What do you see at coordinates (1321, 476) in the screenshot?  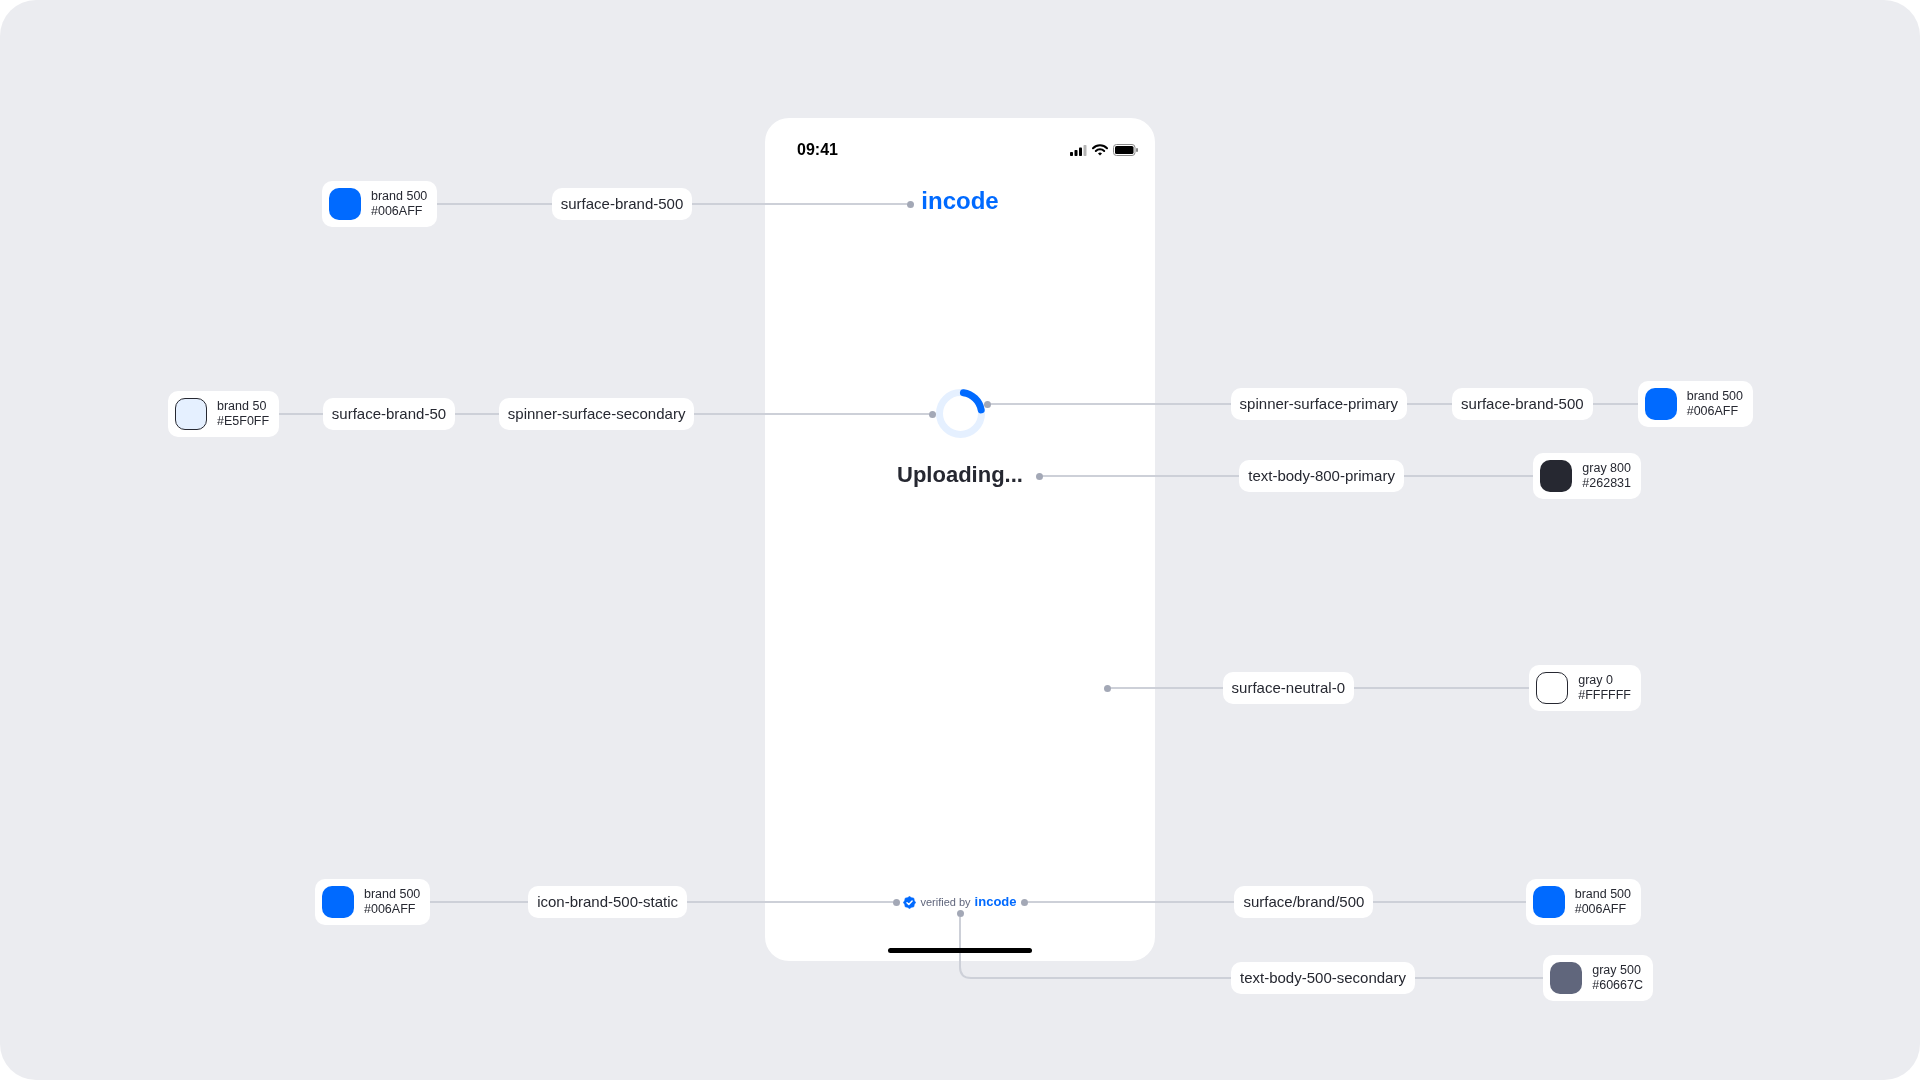 I see `token-label: text-body-800-primary` at bounding box center [1321, 476].